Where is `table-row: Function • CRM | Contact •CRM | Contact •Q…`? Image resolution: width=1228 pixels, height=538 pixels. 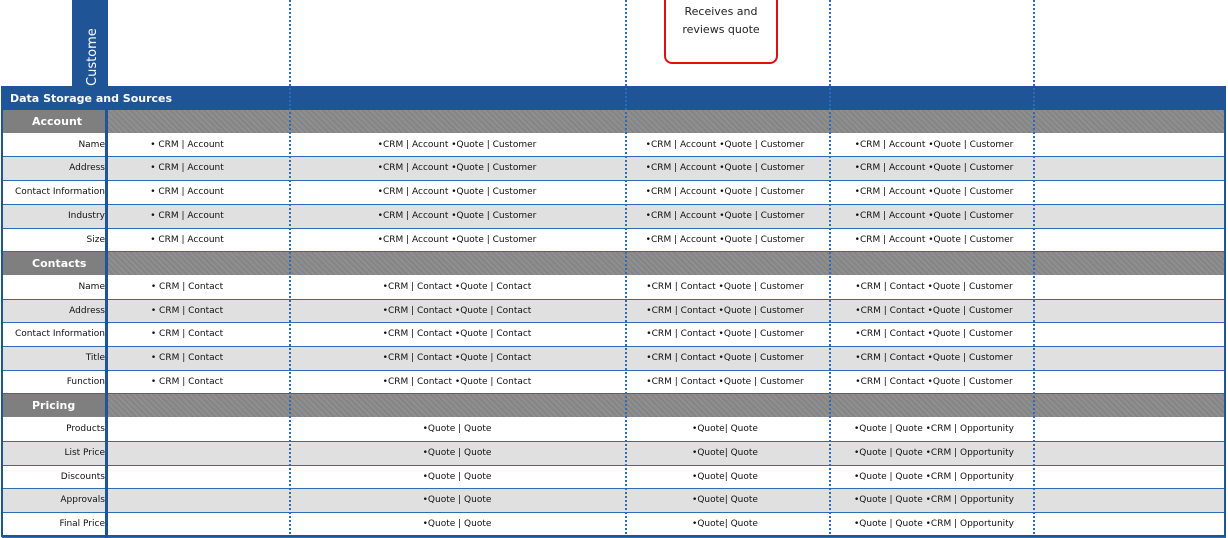
table-row: Function • CRM | Contact •CRM | Contact •Q… is located at coordinates (614, 382).